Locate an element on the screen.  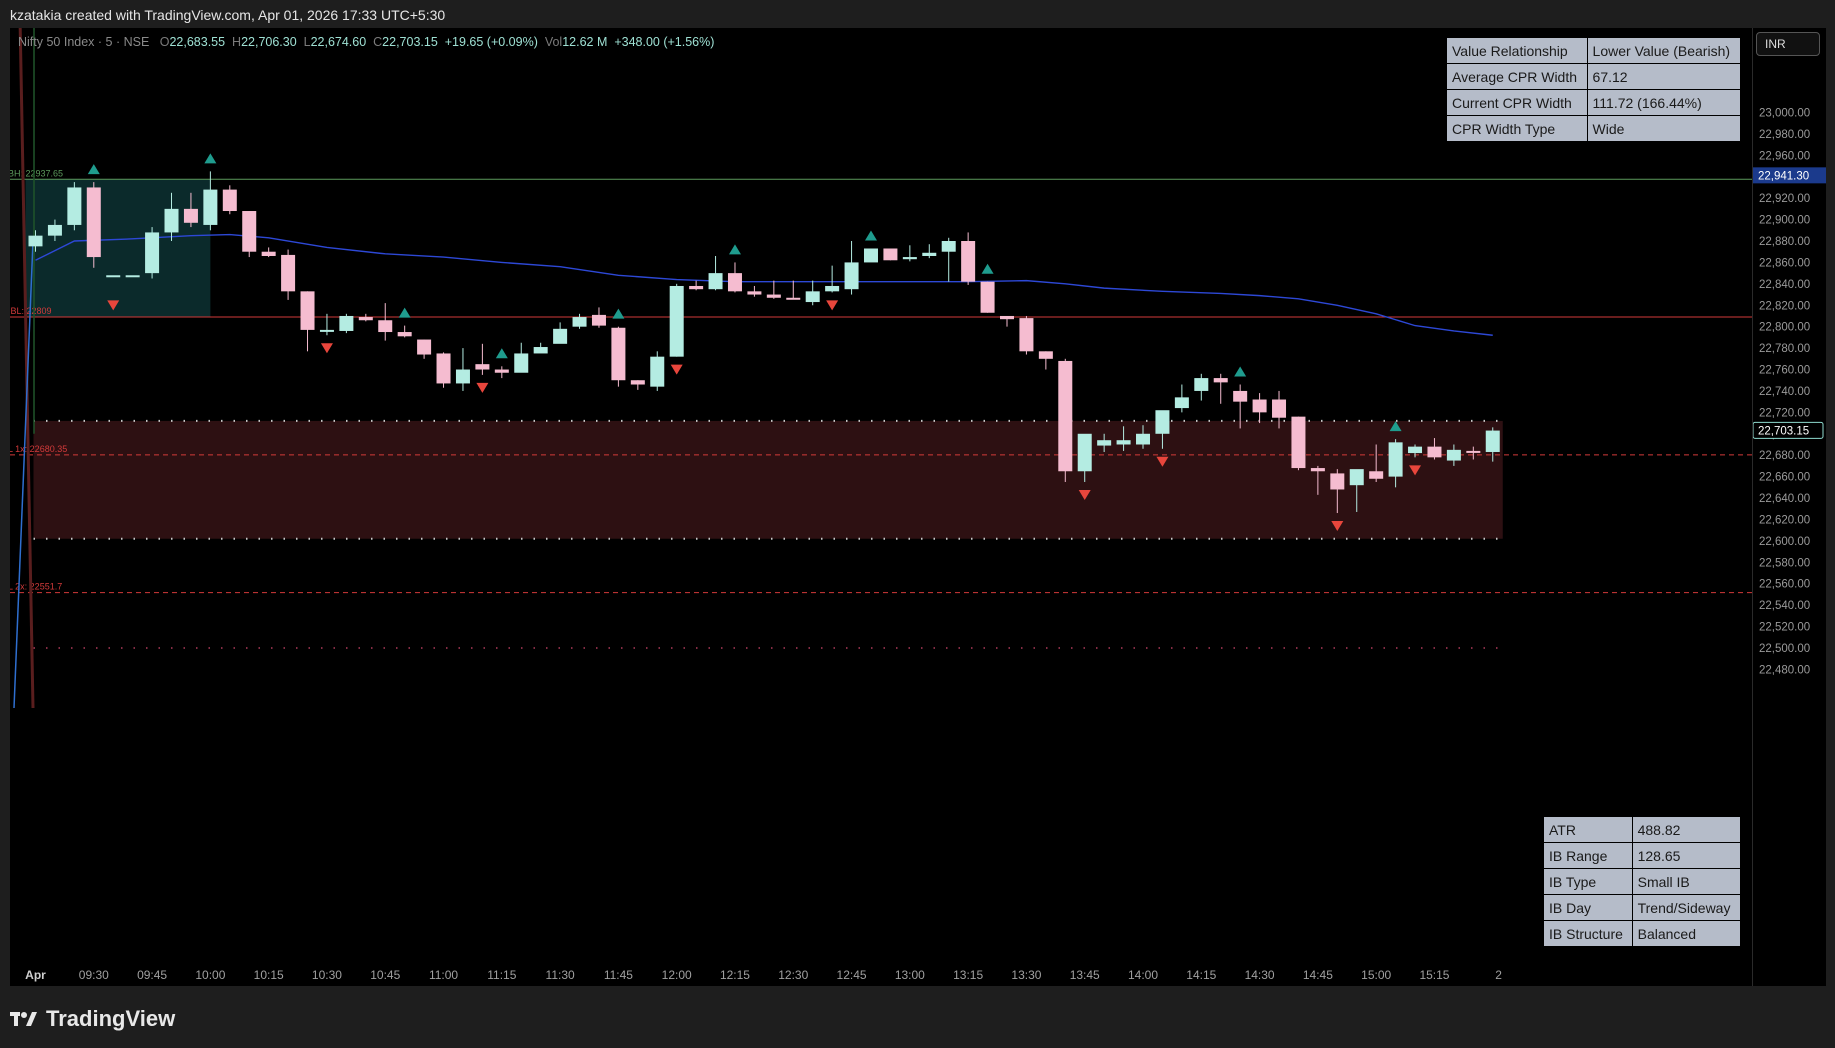
y-tick-label: 22,760.00 is located at coordinates (1784, 371).